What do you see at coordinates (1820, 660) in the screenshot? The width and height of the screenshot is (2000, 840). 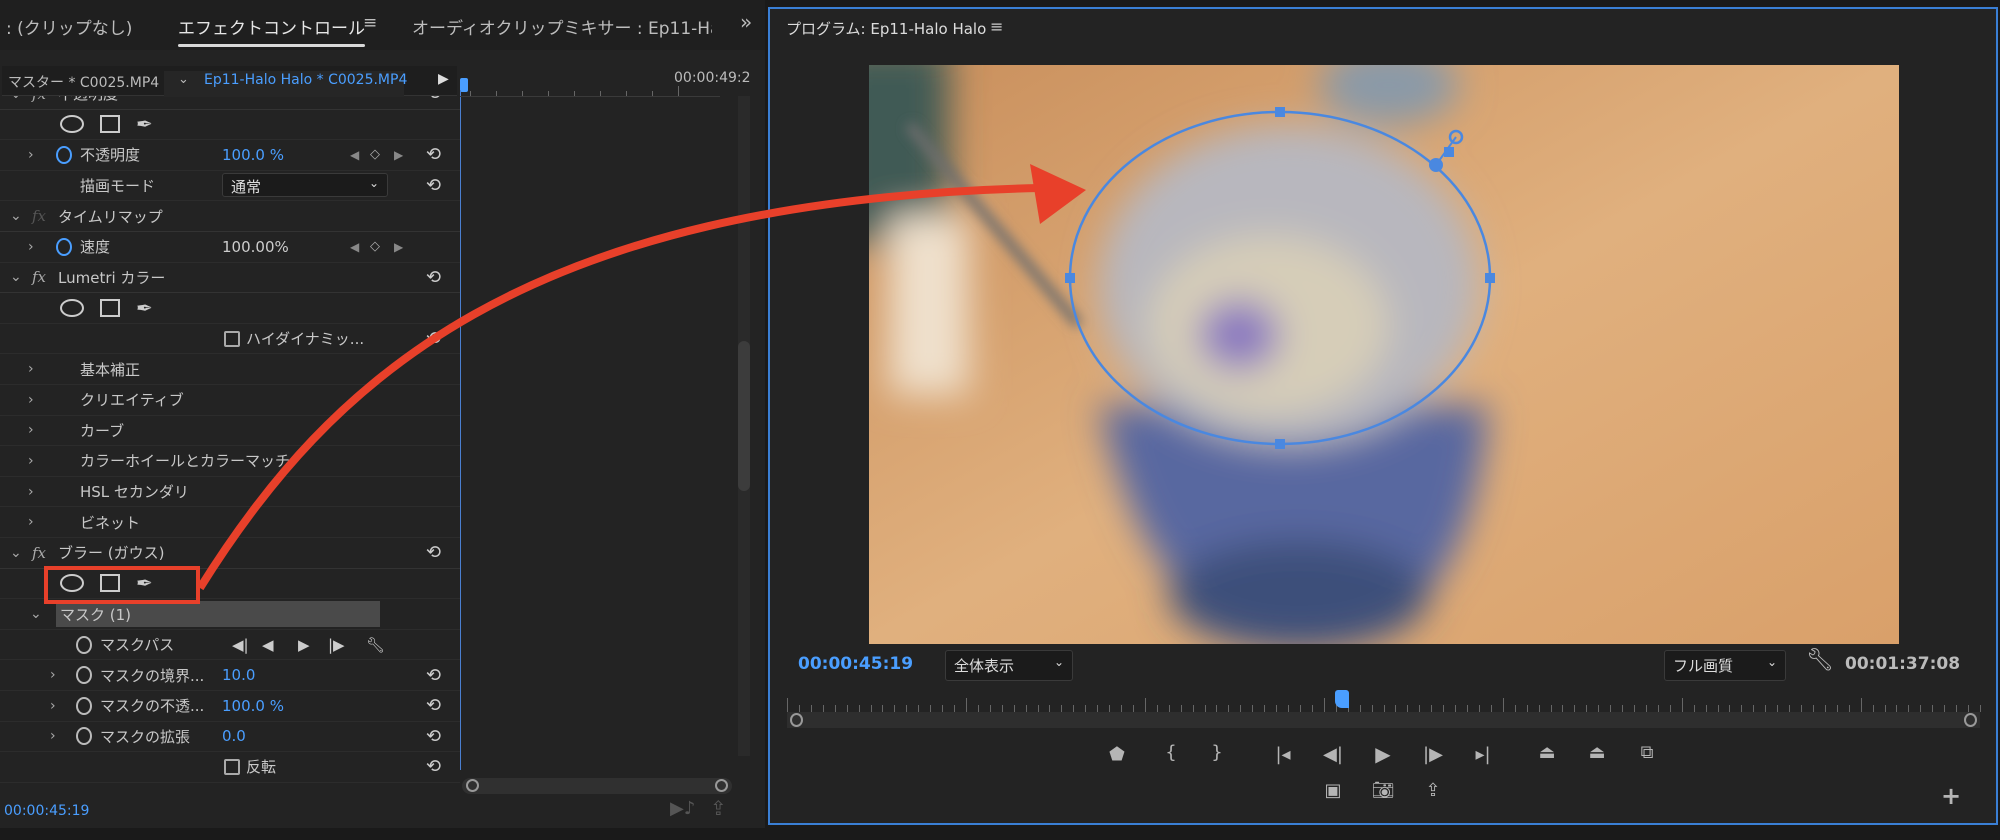 I see `wrench-settings-icon: 🔧︎` at bounding box center [1820, 660].